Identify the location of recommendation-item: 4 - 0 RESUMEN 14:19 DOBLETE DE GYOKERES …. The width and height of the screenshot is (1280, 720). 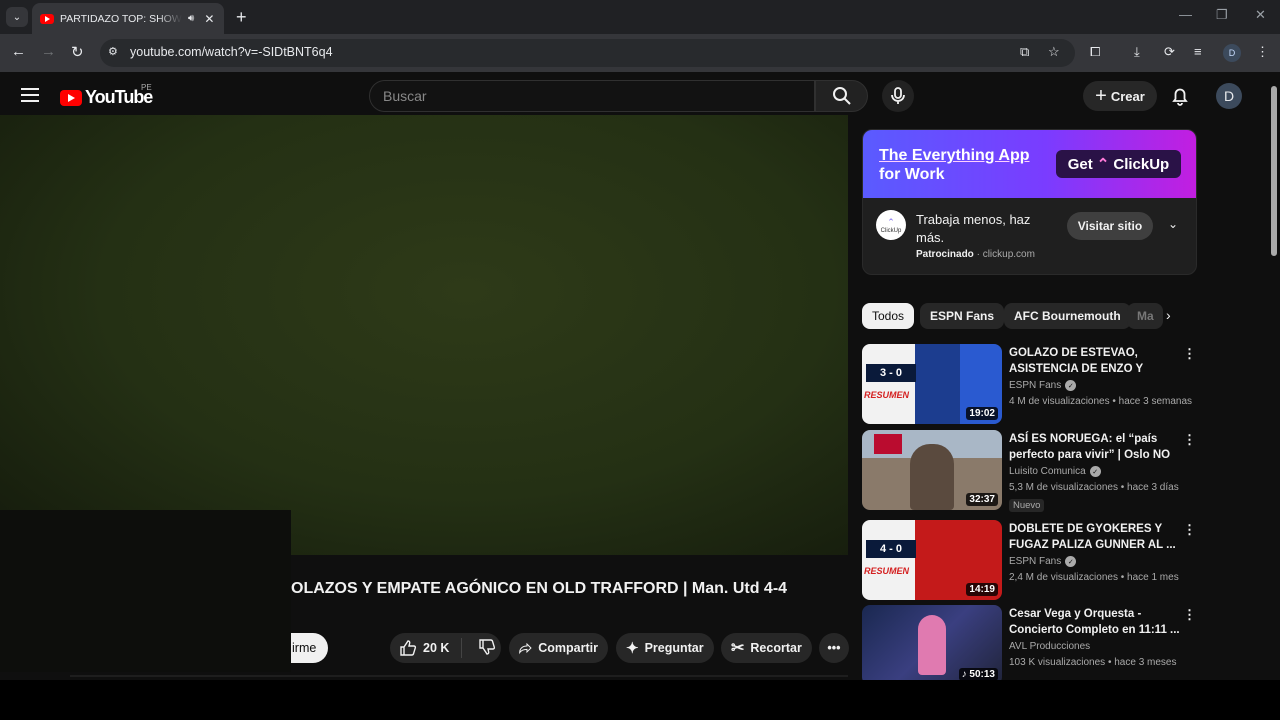
(1032, 560).